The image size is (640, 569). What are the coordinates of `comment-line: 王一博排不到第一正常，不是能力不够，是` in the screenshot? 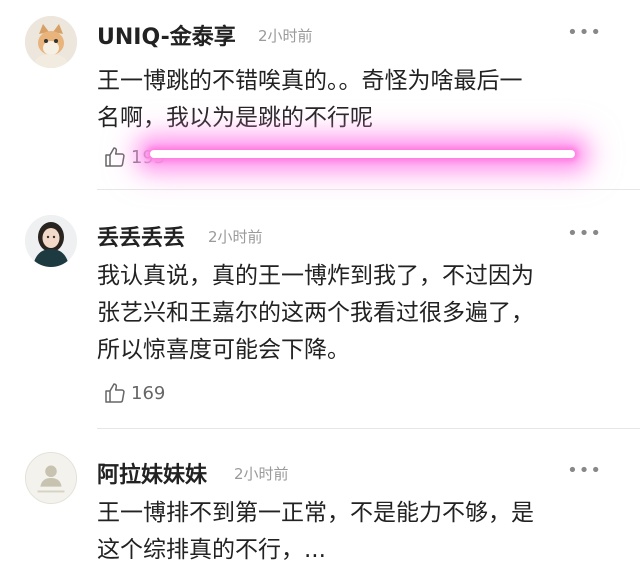 It's located at (315, 513).